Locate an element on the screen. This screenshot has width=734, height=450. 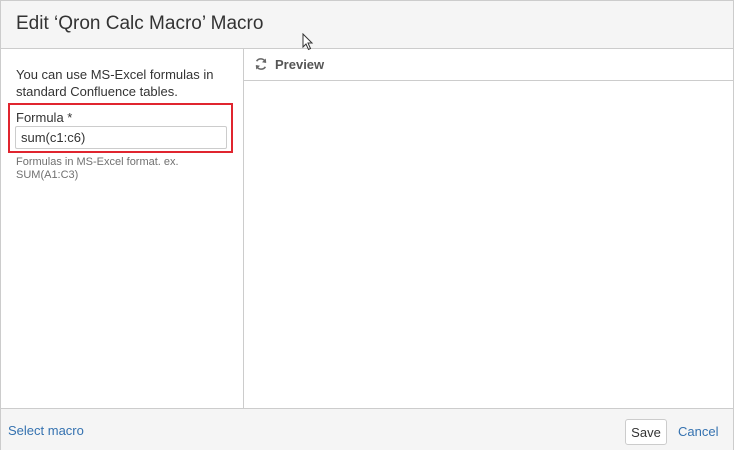
dialog-header: Edit ‘Qron Calc Macro’ Macro is located at coordinates (367, 26).